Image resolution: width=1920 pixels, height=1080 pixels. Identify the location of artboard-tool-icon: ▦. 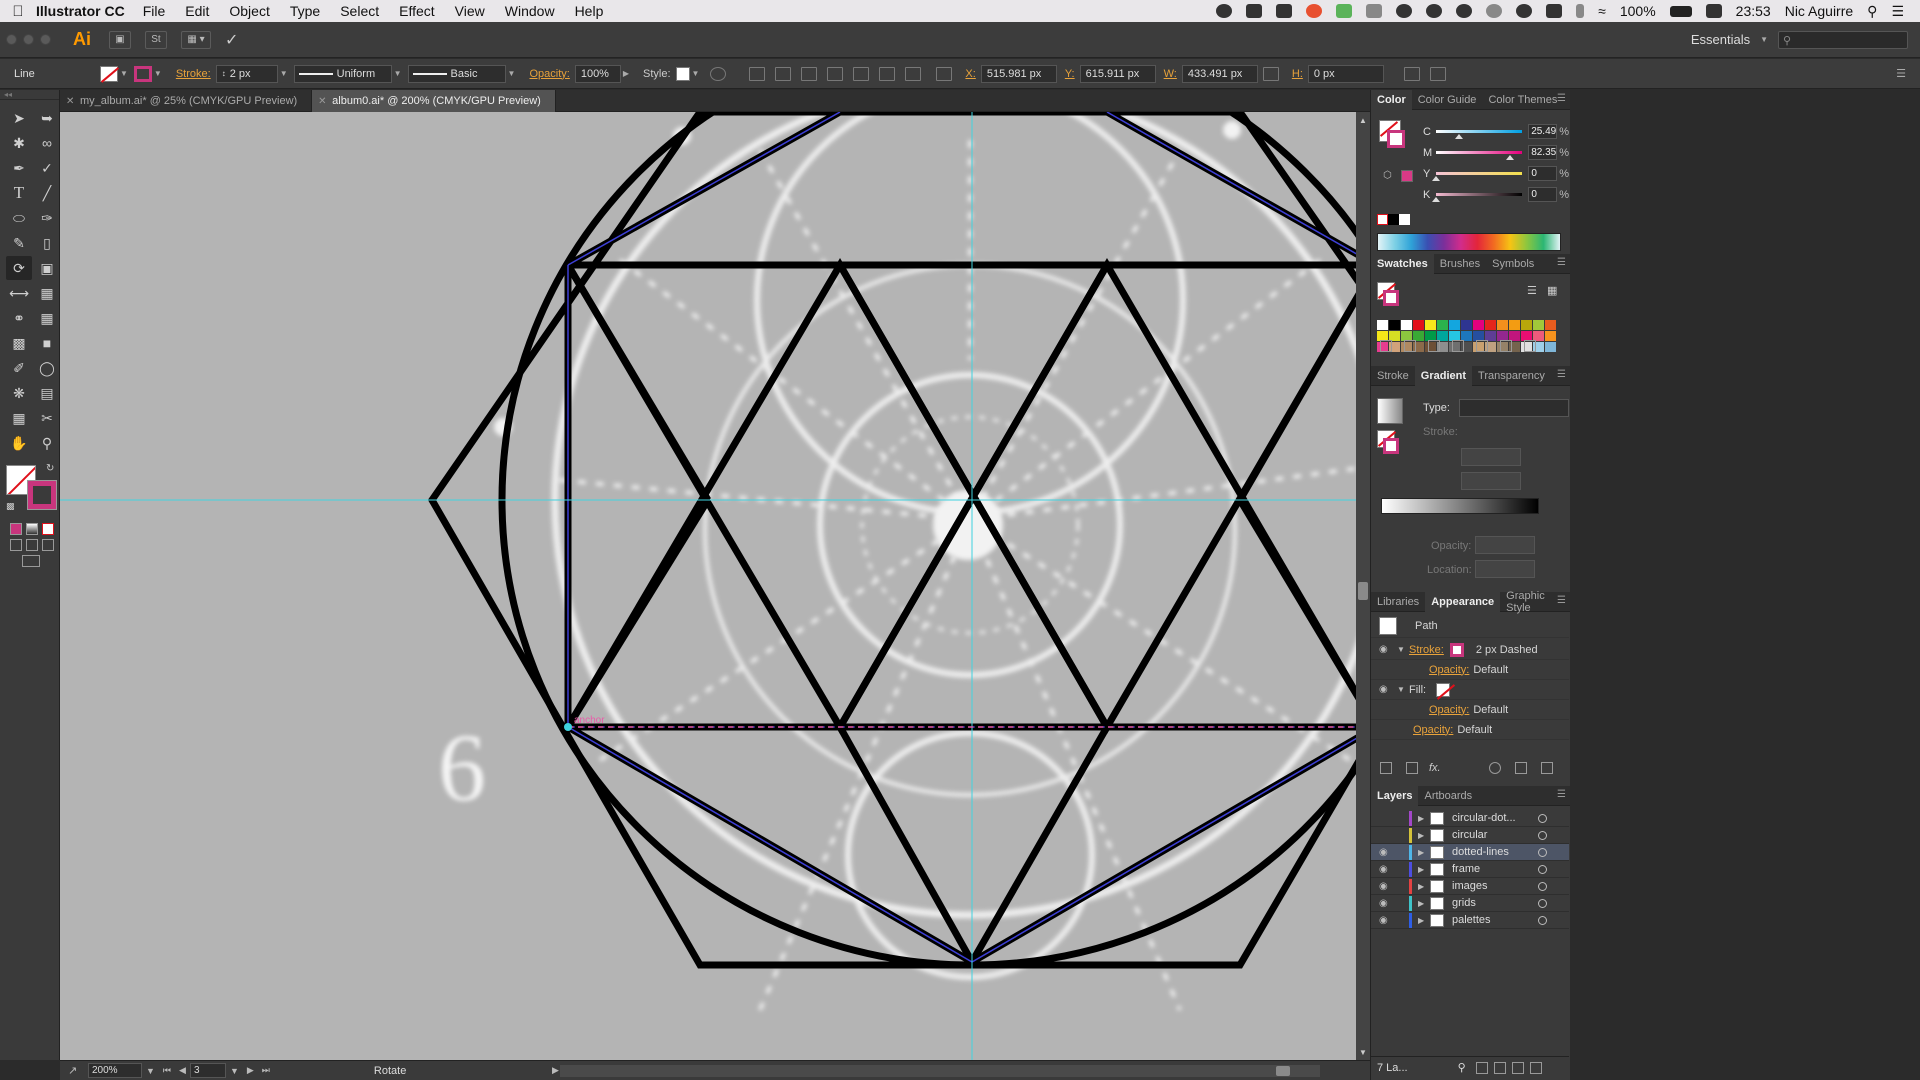
(19, 418).